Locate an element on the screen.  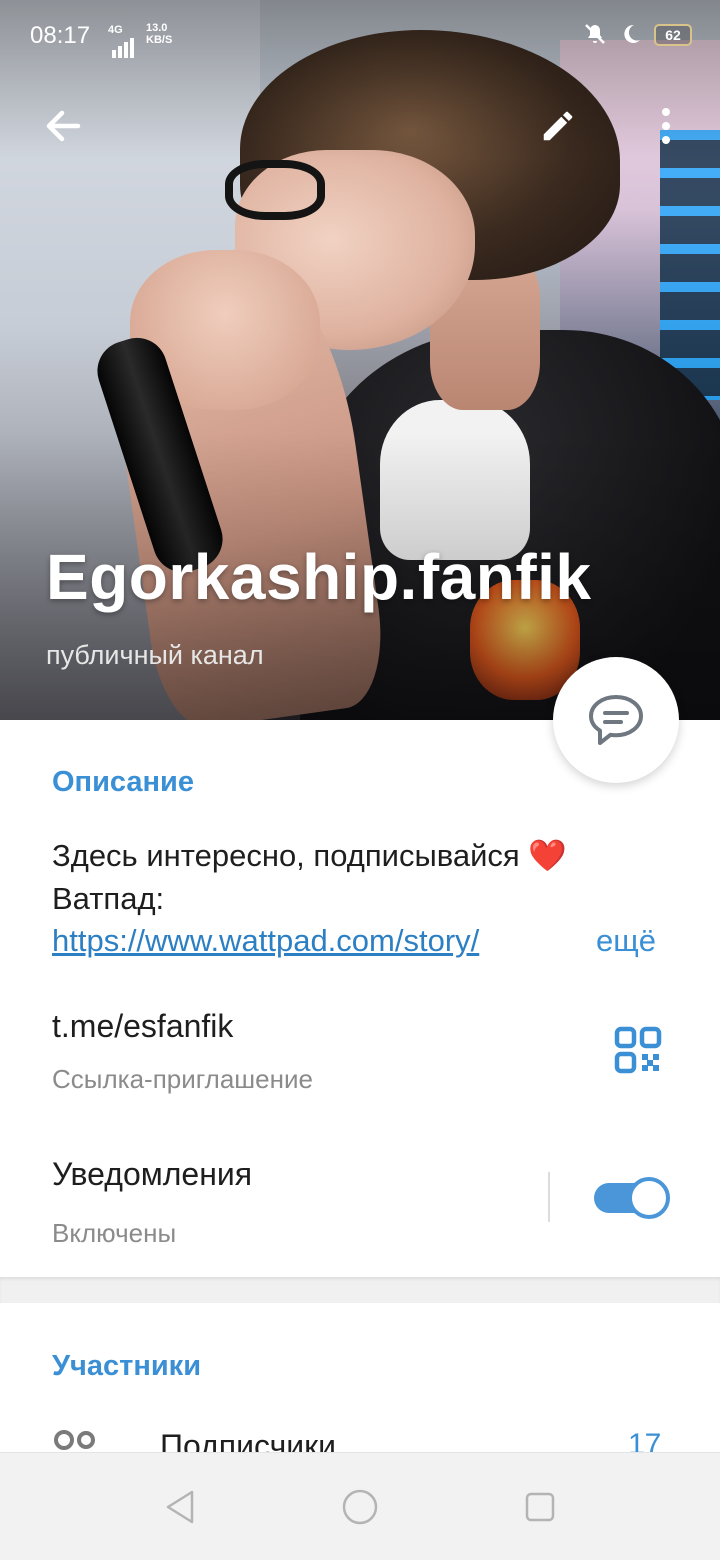
square-recents-icon is located at coordinates (540, 1507).